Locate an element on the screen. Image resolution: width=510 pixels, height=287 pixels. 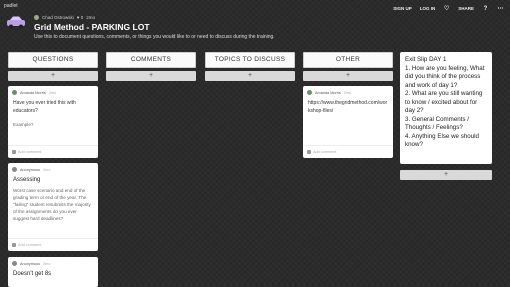
column-topics: TOPICS TO DISCUSS + is located at coordinates (250, 66).